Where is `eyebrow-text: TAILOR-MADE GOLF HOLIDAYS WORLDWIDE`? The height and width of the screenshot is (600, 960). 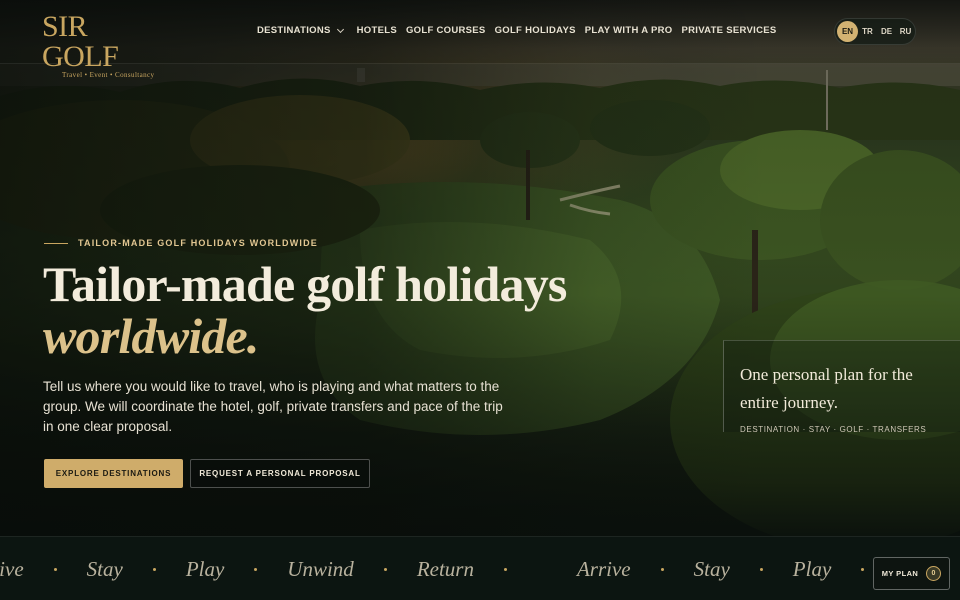
eyebrow-text: TAILOR-MADE GOLF HOLIDAYS WORLDWIDE is located at coordinates (198, 243).